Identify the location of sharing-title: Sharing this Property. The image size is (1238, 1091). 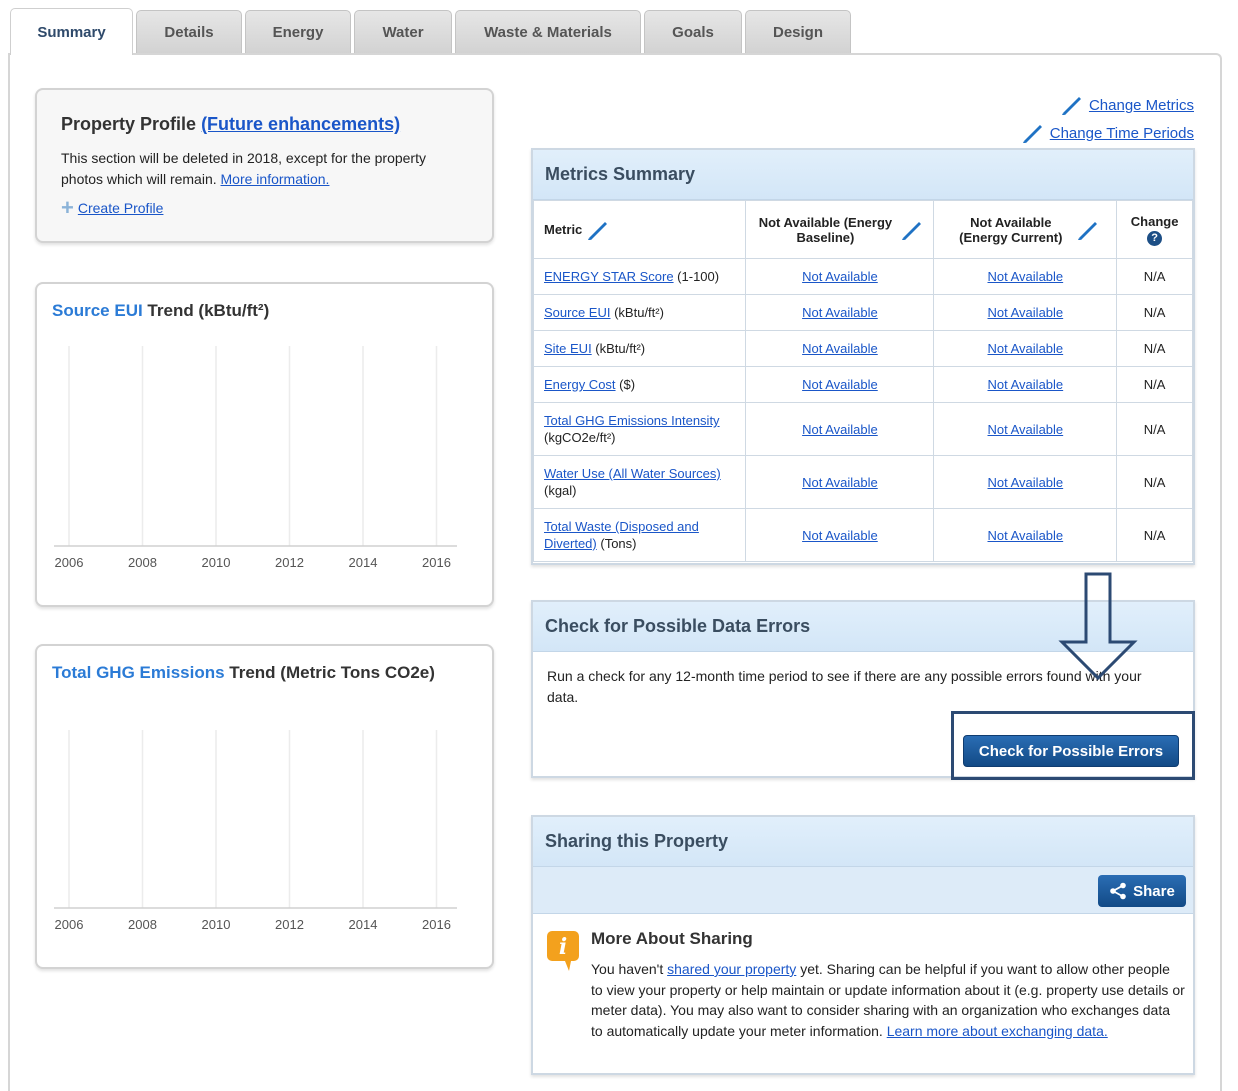
(863, 842).